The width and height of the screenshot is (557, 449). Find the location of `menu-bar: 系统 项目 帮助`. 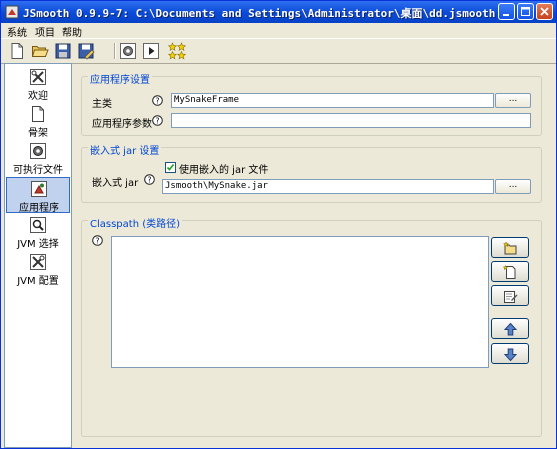

menu-bar: 系统 项目 帮助 is located at coordinates (278, 31).